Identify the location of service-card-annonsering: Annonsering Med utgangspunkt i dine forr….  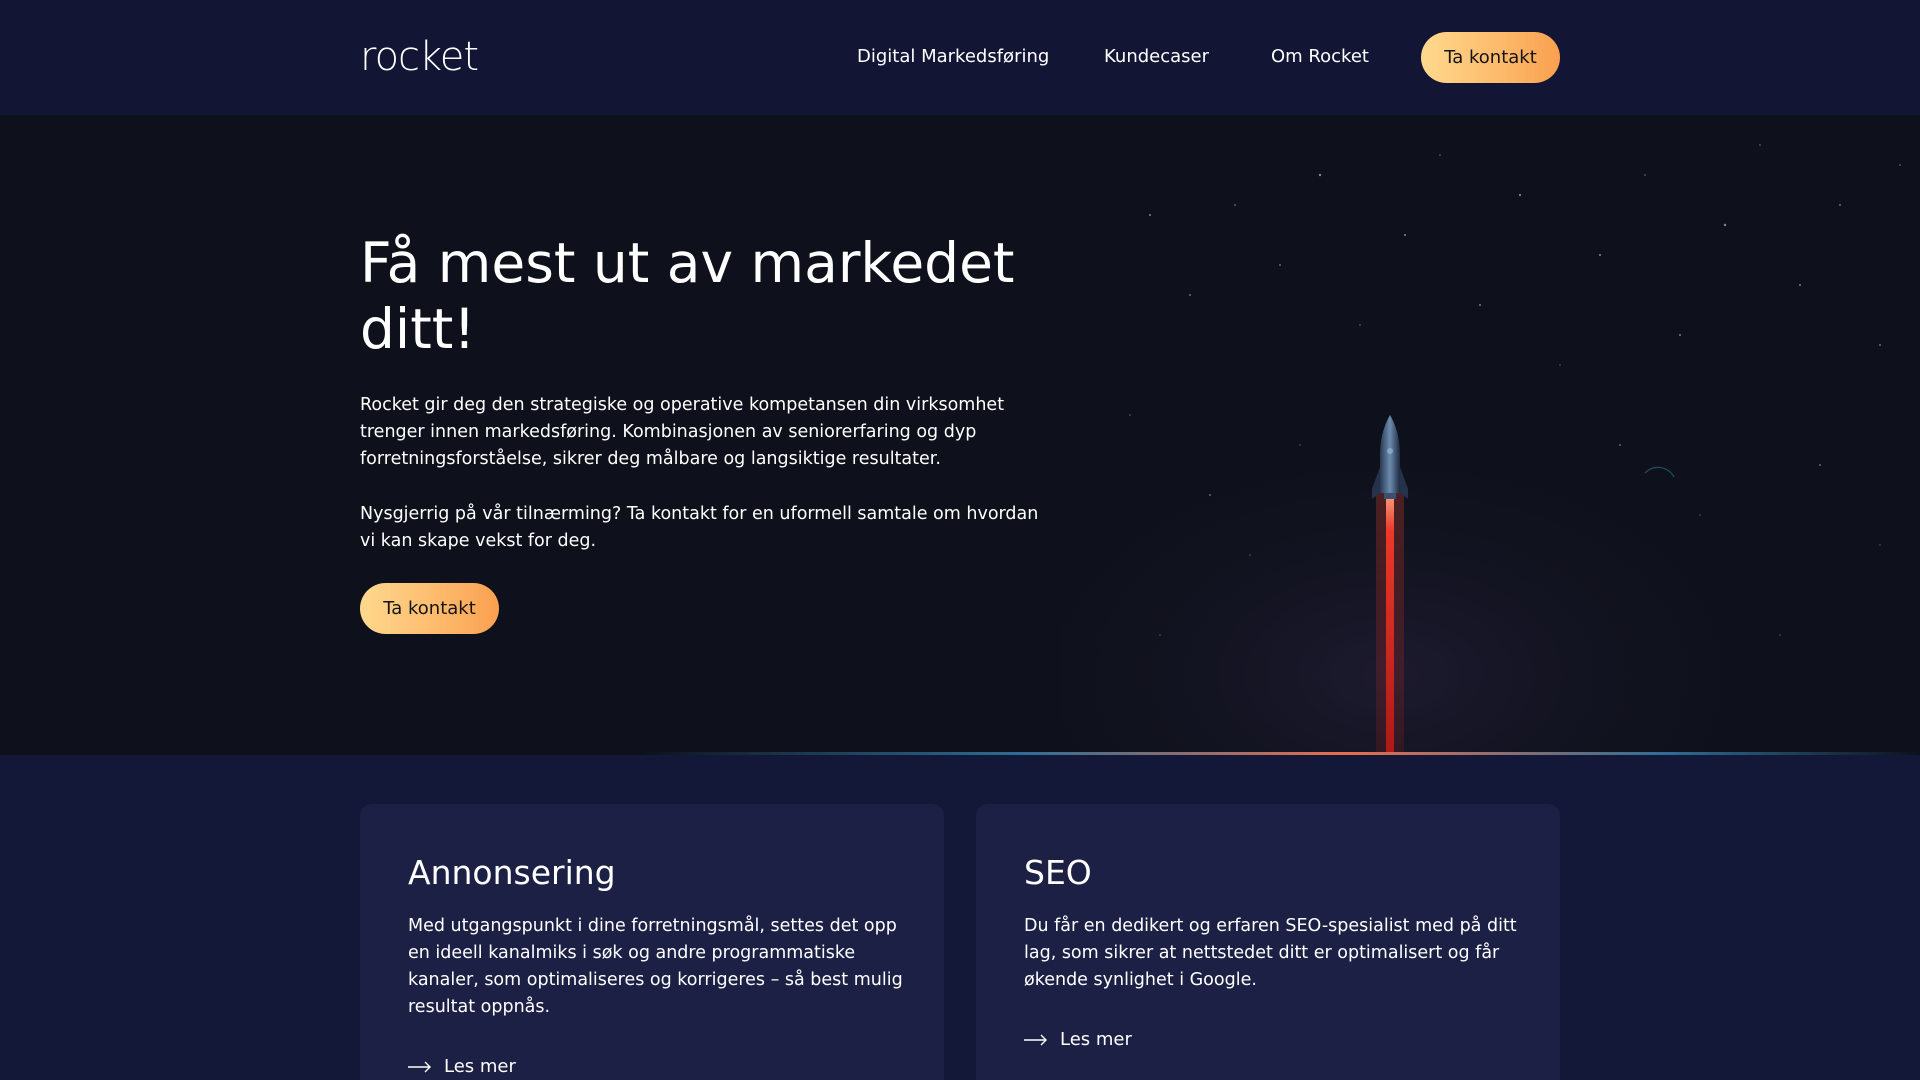
(652, 942).